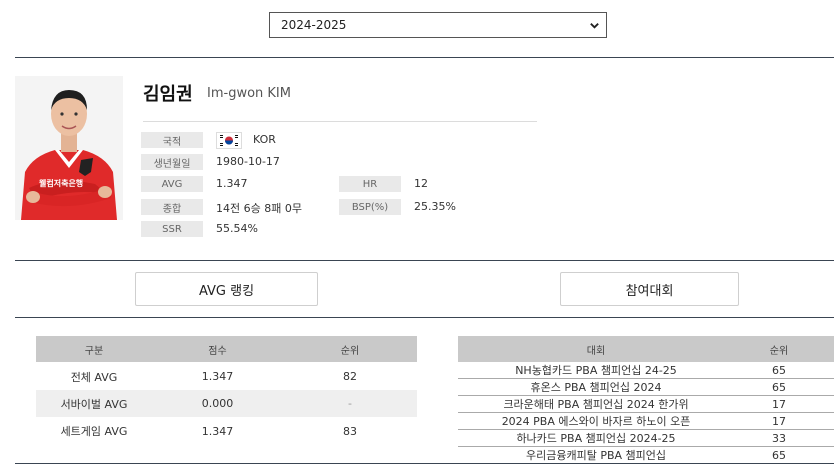 This screenshot has width=834, height=471. I want to click on category-cell: 세트게임 AVG, so click(94, 431).